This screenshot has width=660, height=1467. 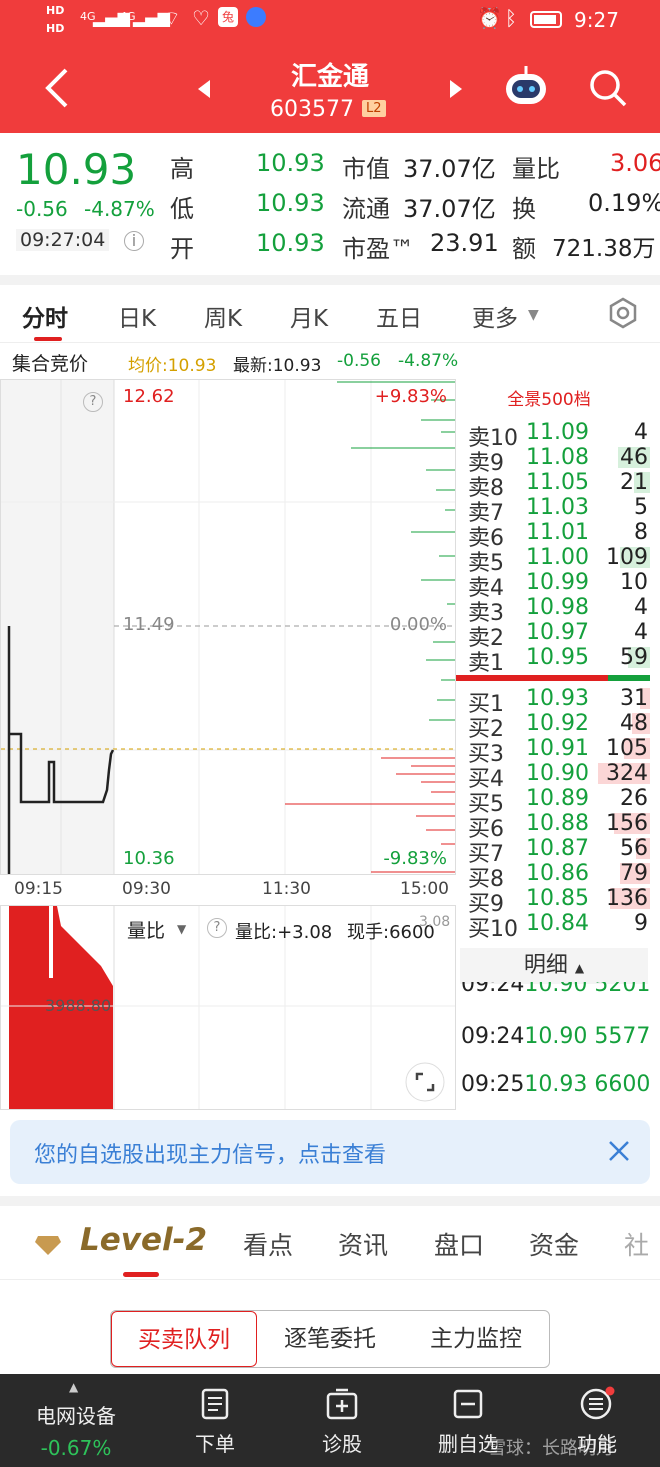 What do you see at coordinates (45, 316) in the screenshot?
I see `tab-intraday: 分时` at bounding box center [45, 316].